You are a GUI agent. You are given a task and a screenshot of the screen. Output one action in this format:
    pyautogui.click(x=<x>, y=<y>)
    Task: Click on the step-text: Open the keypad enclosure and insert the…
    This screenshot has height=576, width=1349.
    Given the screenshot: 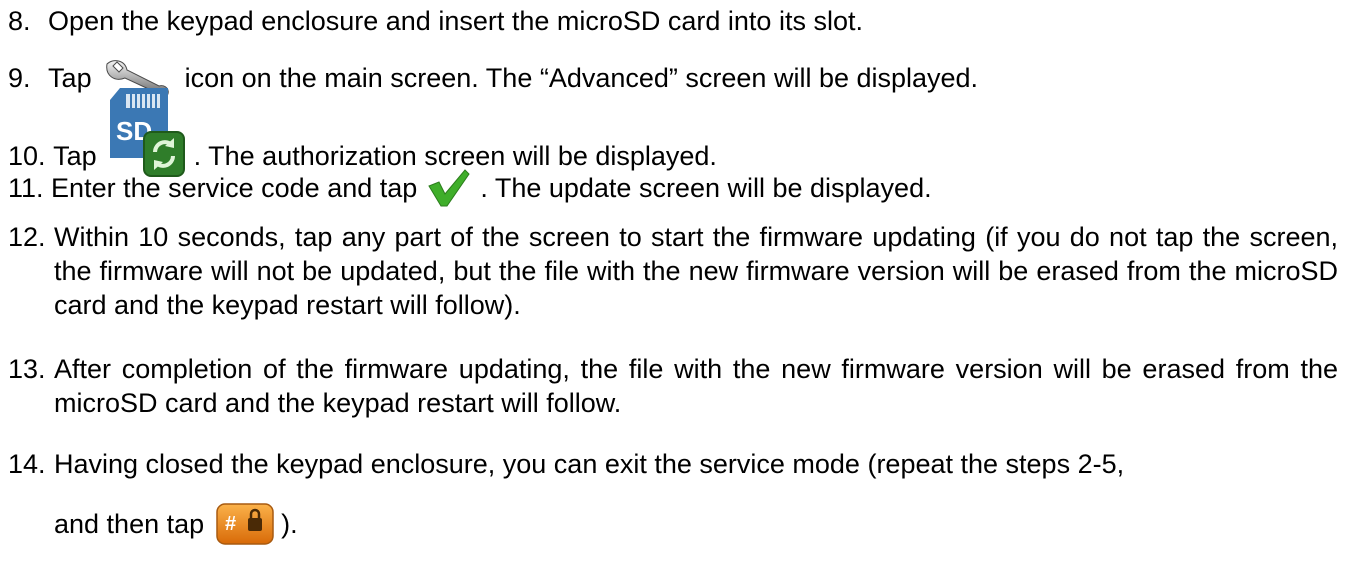 What is the action you would take?
    pyautogui.click(x=455, y=21)
    